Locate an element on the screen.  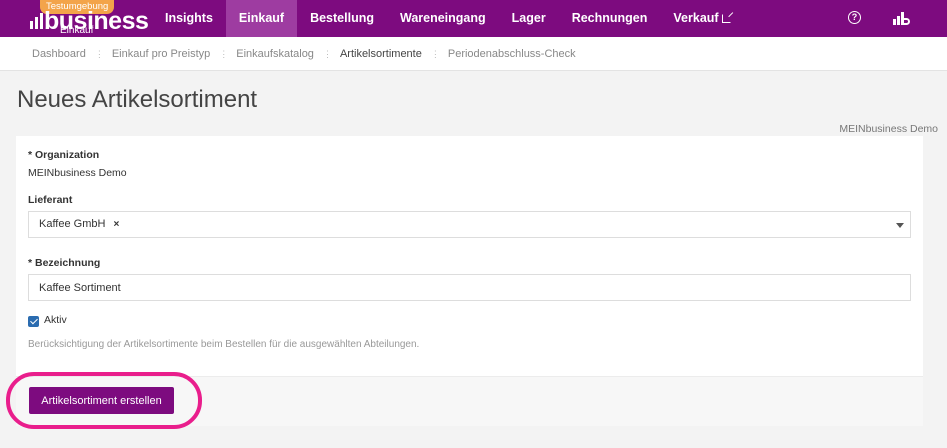
create-assortment-button: Artikelsortiment erstellen is located at coordinates (101, 400).